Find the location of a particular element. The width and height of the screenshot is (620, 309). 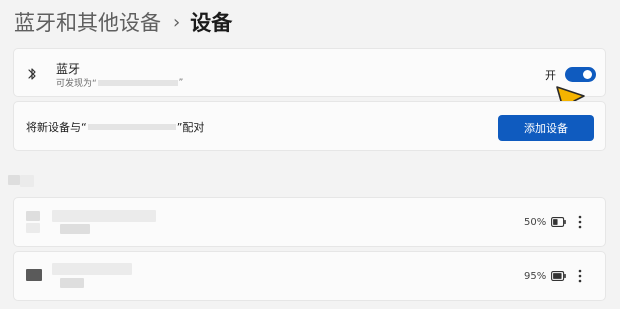

bluetooth-toggle-label: 开 is located at coordinates (550, 75).